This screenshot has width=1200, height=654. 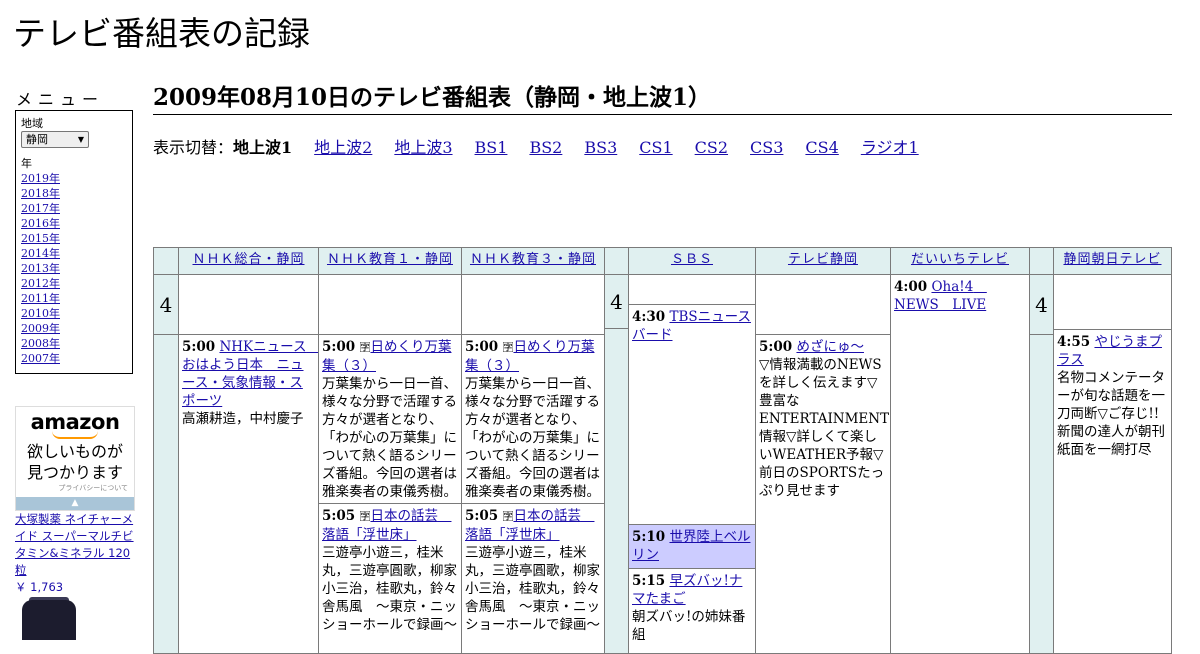 I want to click on channel-link-daiichi: だいいちテレビ, so click(x=960, y=259).